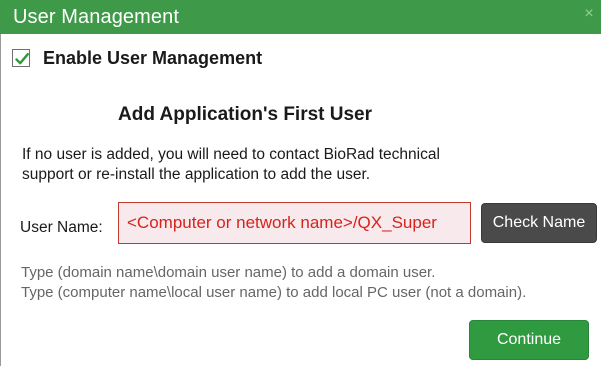 The height and width of the screenshot is (366, 601). I want to click on enable-user-management-row: Enable User Management, so click(137, 58).